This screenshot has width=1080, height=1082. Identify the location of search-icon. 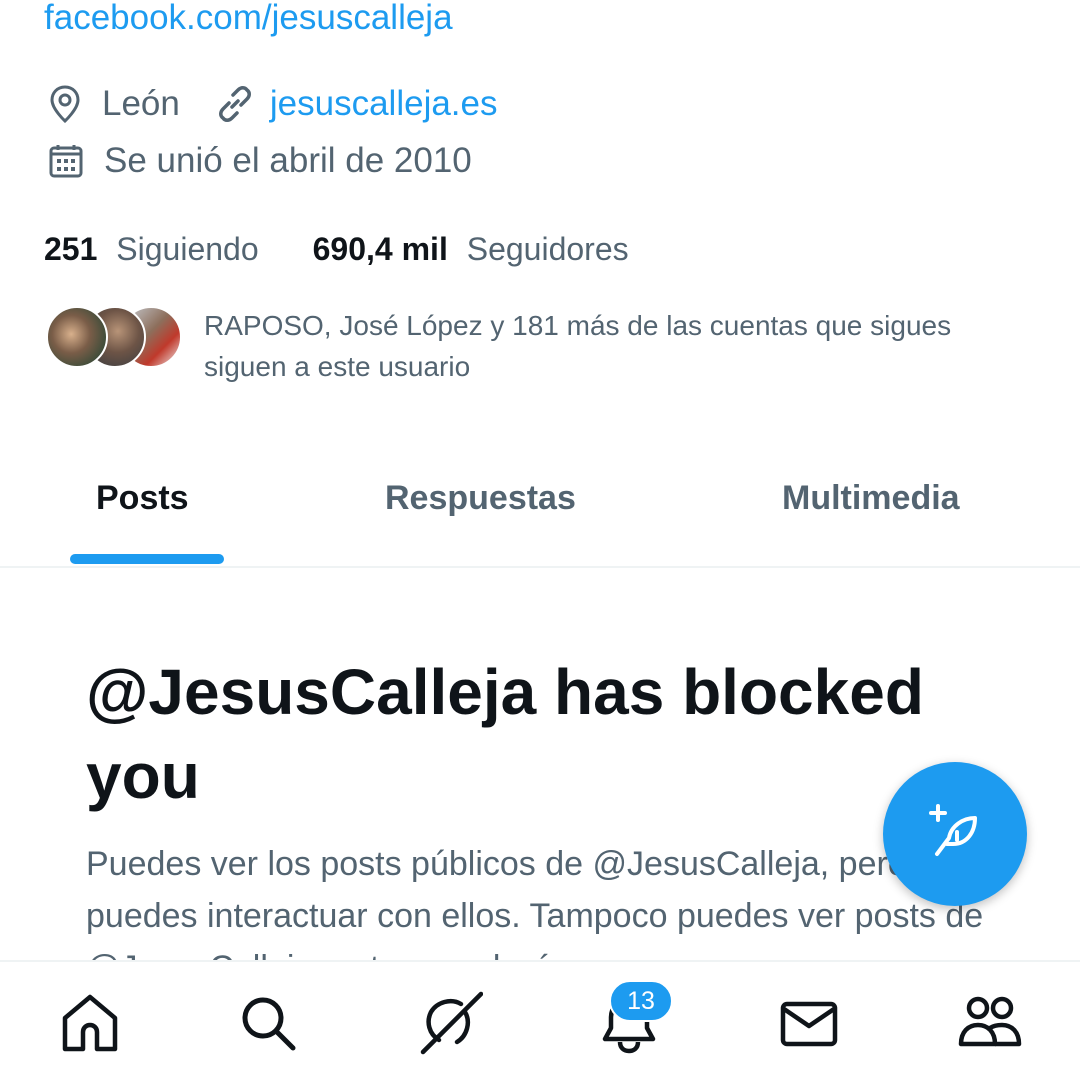
(268, 1025).